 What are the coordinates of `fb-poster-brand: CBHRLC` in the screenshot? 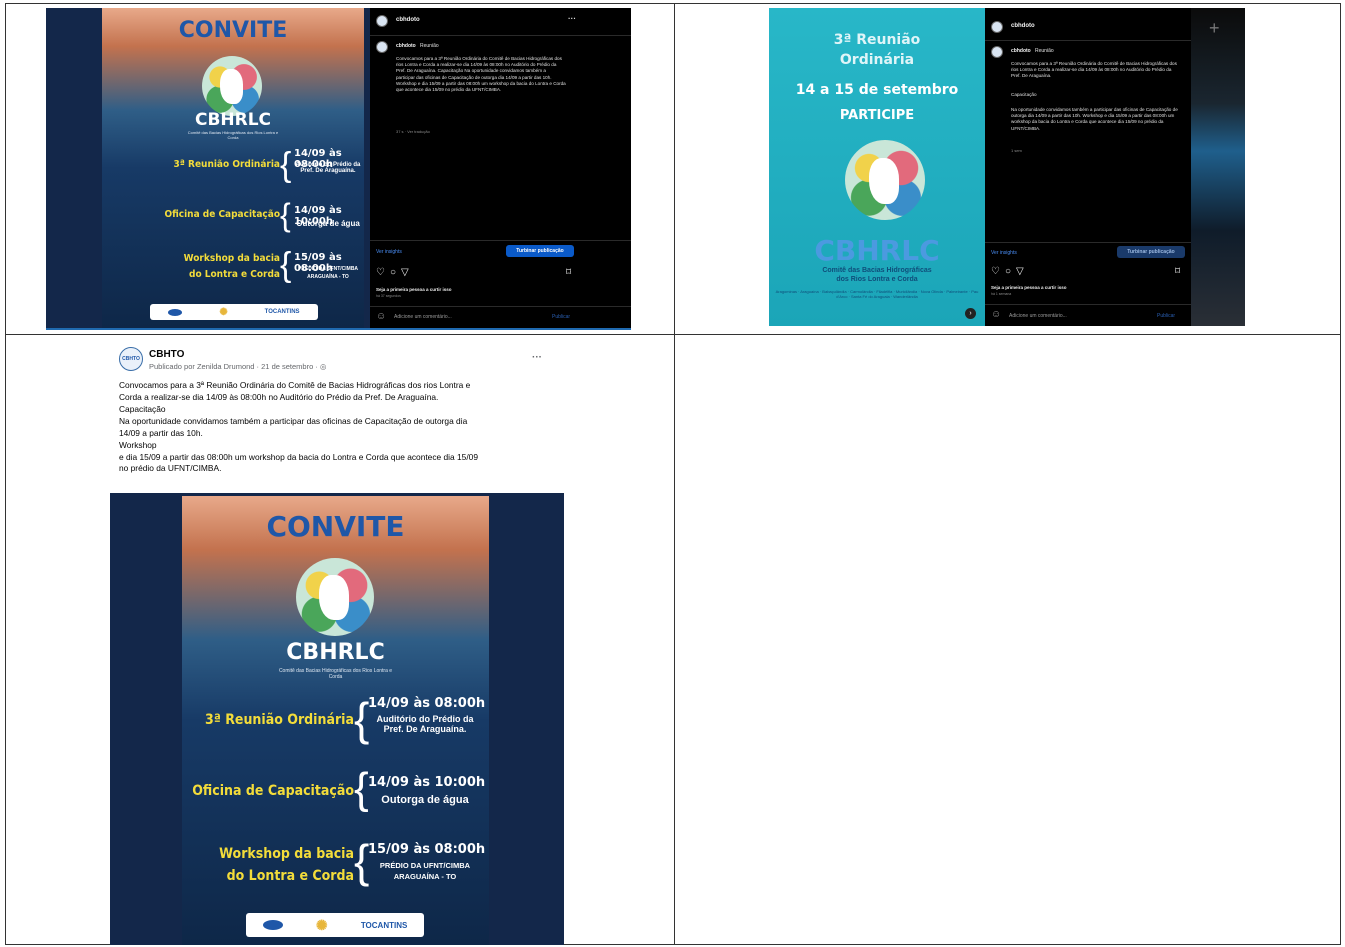 It's located at (335, 652).